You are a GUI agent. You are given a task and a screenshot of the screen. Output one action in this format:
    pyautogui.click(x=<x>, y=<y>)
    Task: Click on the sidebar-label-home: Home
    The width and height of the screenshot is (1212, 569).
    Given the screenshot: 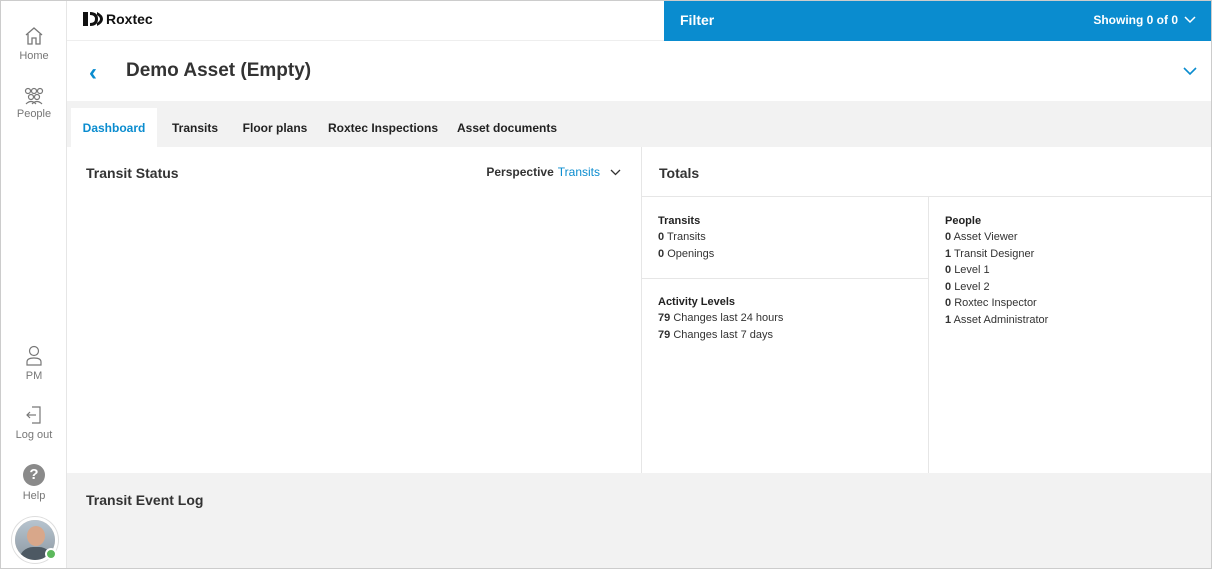 What is the action you would take?
    pyautogui.click(x=34, y=56)
    